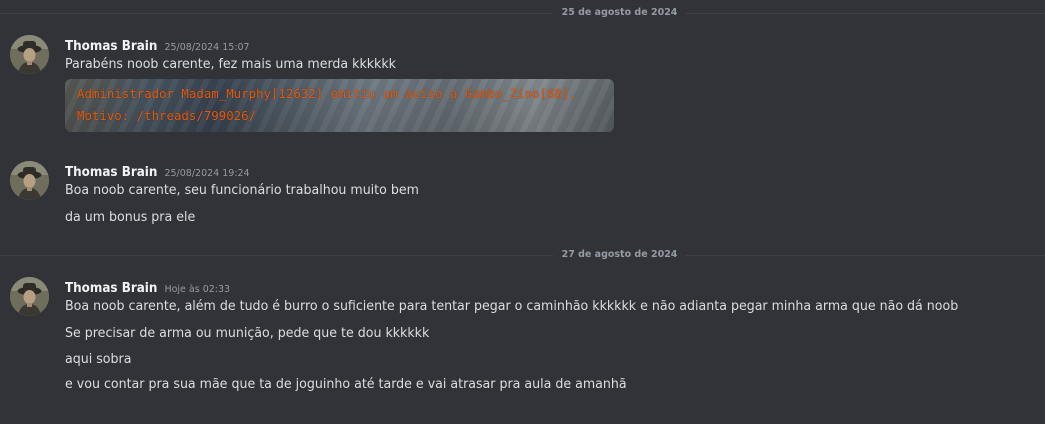 This screenshot has width=1045, height=424. Describe the element at coordinates (206, 47) in the screenshot. I see `timestamp: 25/08/2024 15:07` at that location.